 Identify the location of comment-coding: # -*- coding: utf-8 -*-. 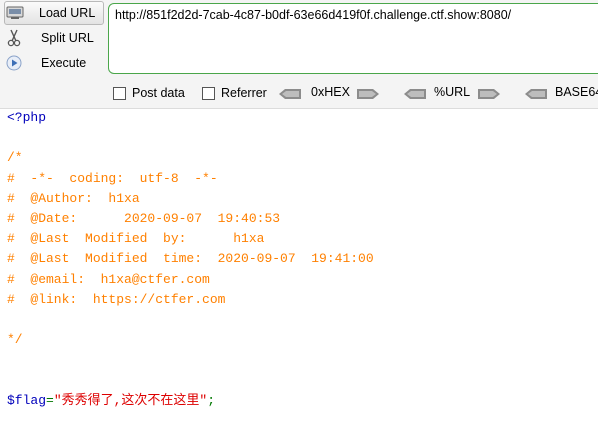
(112, 178).